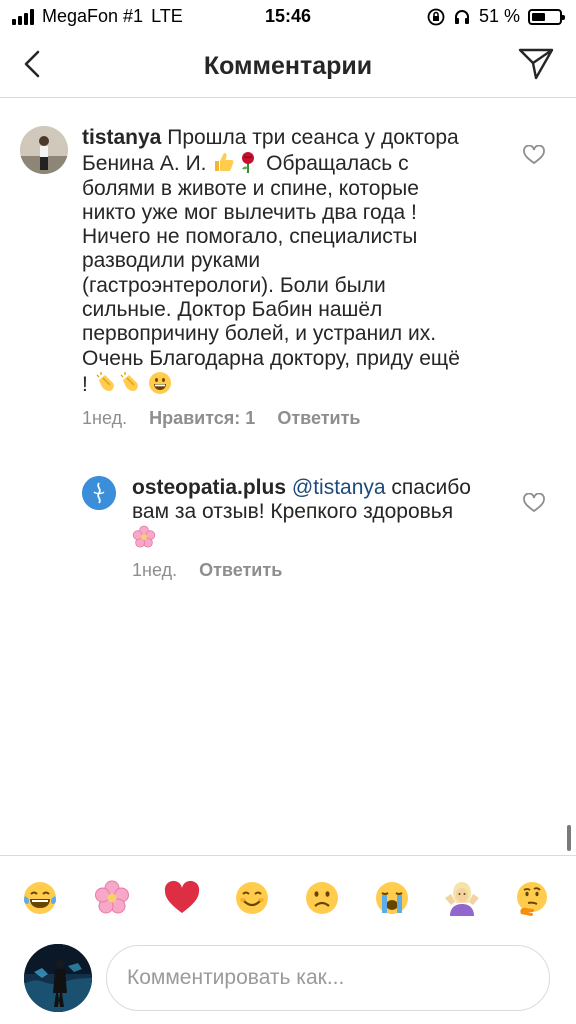 Image resolution: width=576 pixels, height=1024 pixels. Describe the element at coordinates (155, 570) in the screenshot. I see `reply-time: 1нед.` at that location.